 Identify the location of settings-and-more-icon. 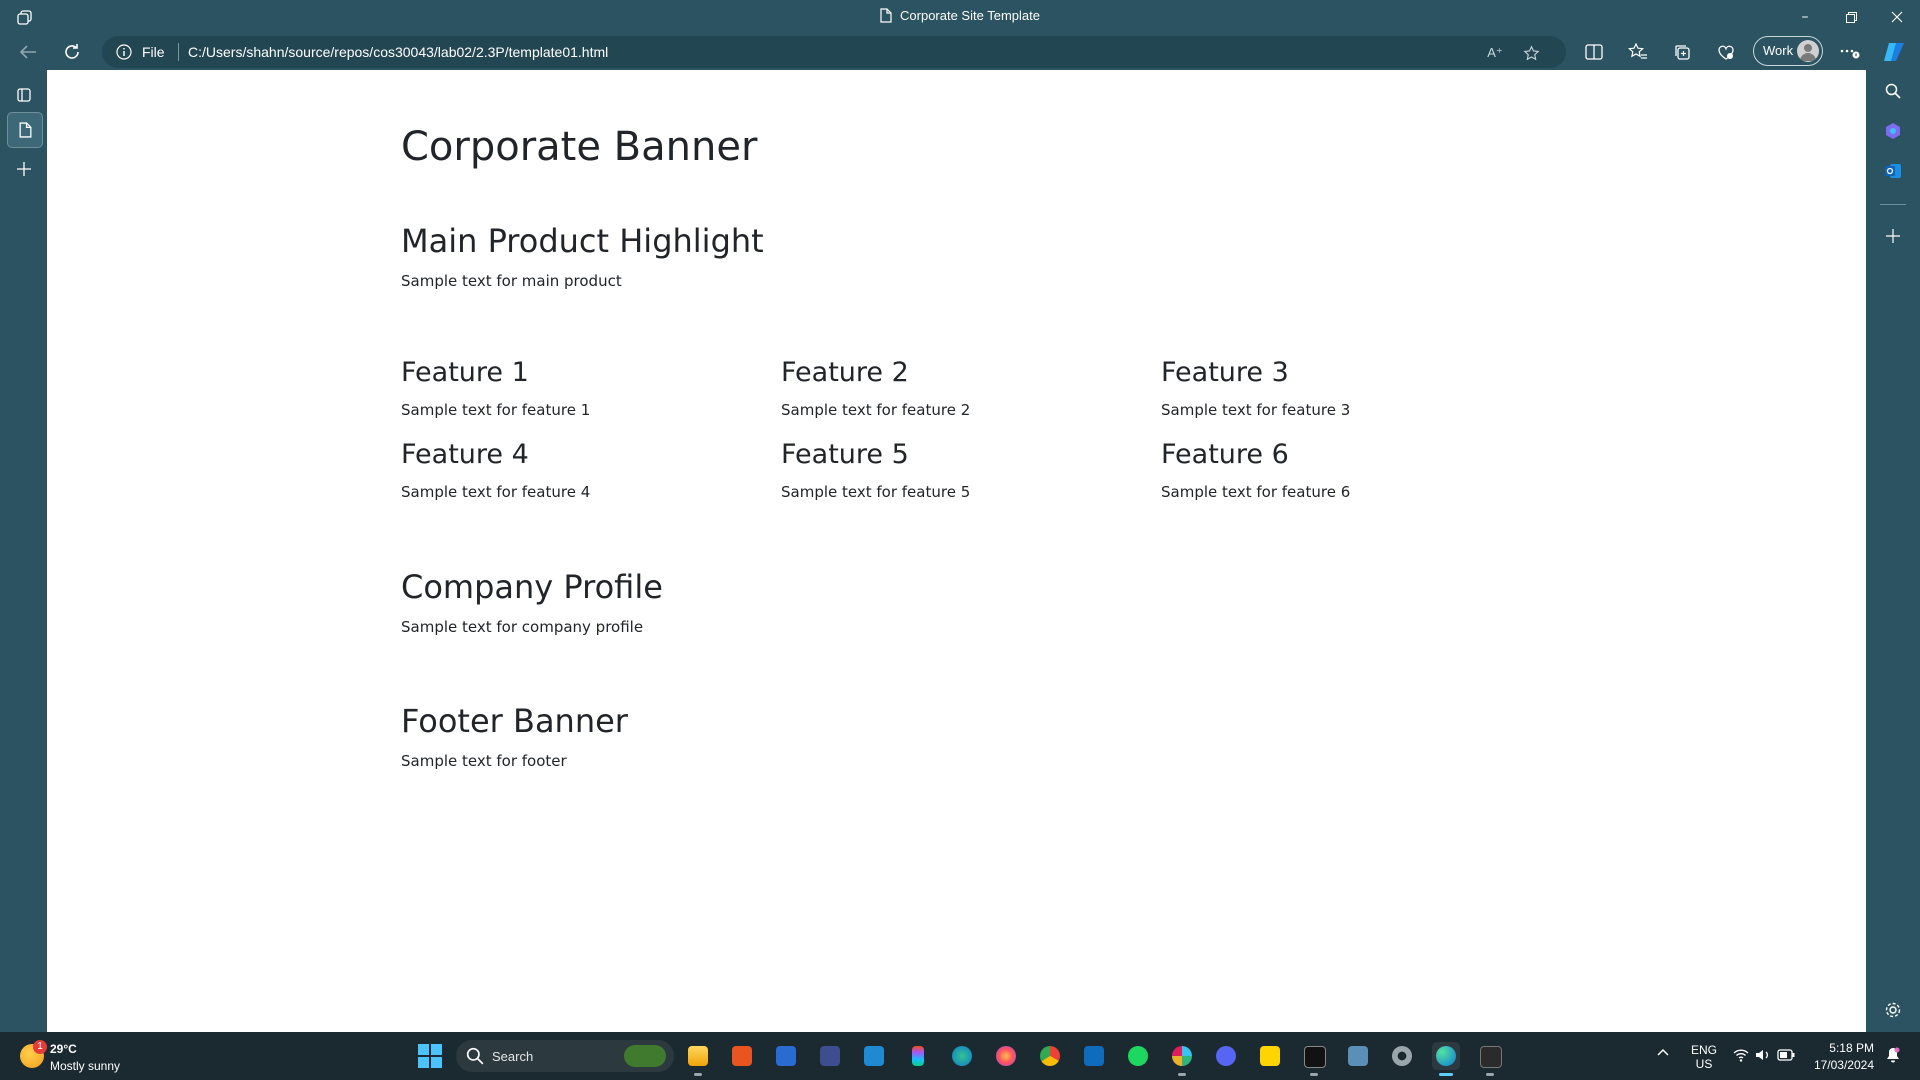
(1850, 52).